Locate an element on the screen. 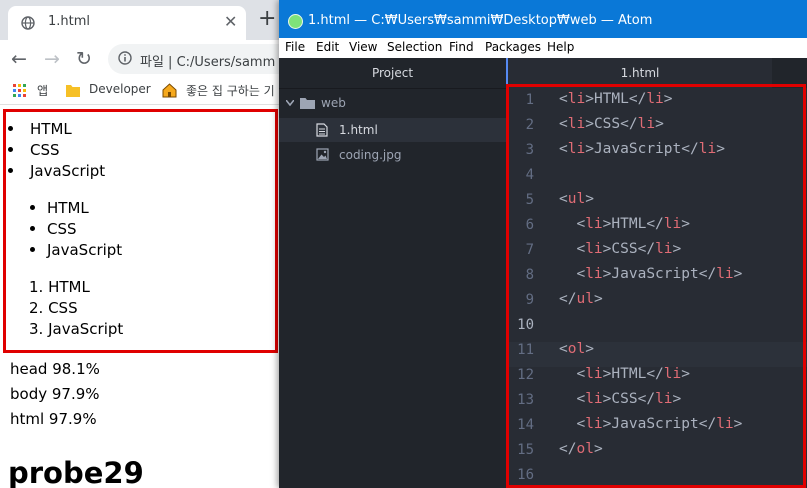 This screenshot has width=807, height=488. tree-file-1-html: 1.html is located at coordinates (392, 130).